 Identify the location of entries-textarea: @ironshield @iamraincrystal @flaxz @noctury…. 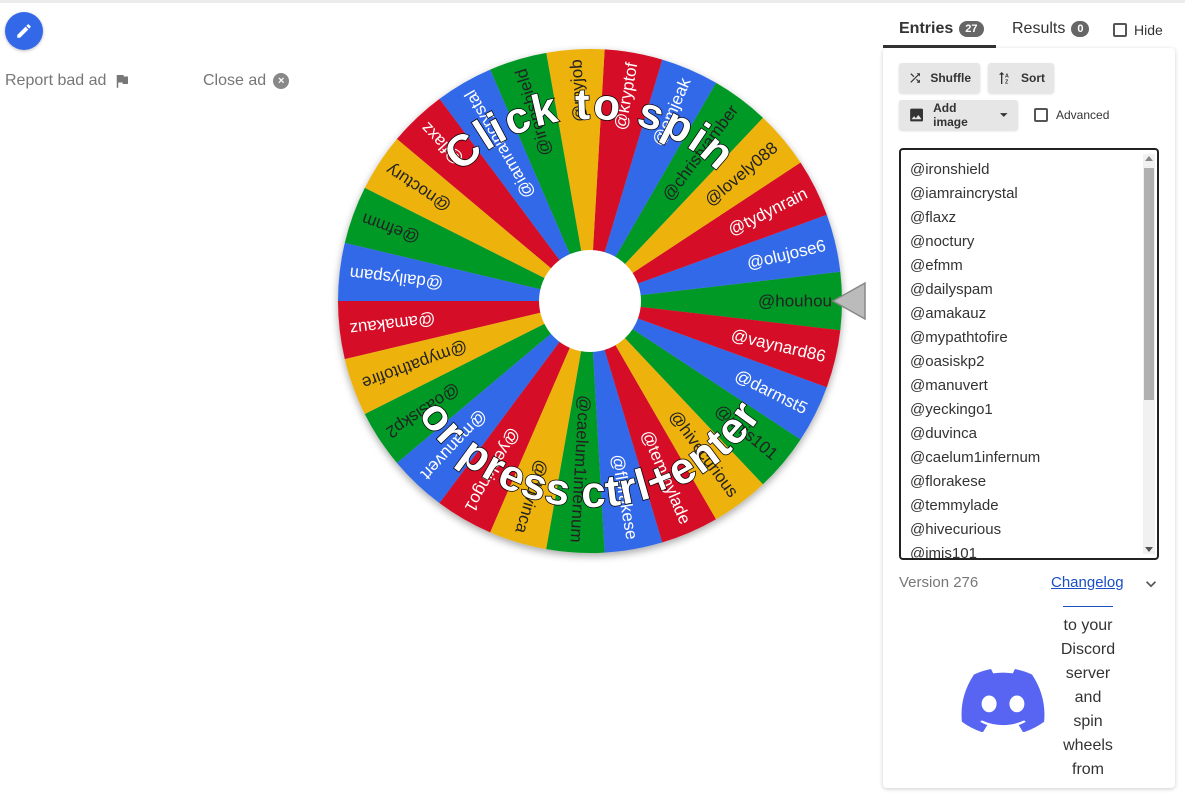
(1029, 354).